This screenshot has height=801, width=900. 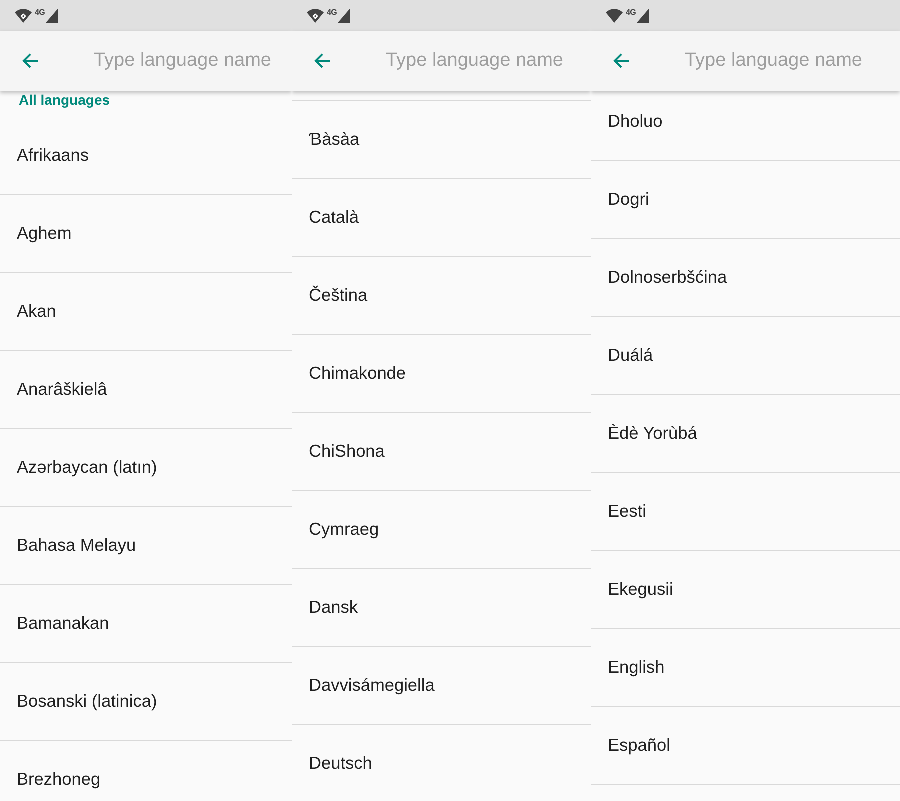 What do you see at coordinates (64, 100) in the screenshot?
I see `section-header: All languages` at bounding box center [64, 100].